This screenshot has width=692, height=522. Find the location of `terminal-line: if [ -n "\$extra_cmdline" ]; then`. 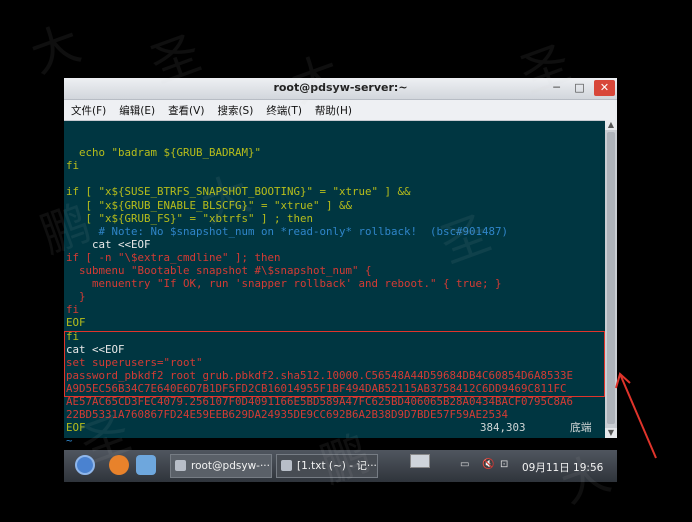

terminal-line: if [ -n "\$extra_cmdline" ]; then is located at coordinates (173, 257).